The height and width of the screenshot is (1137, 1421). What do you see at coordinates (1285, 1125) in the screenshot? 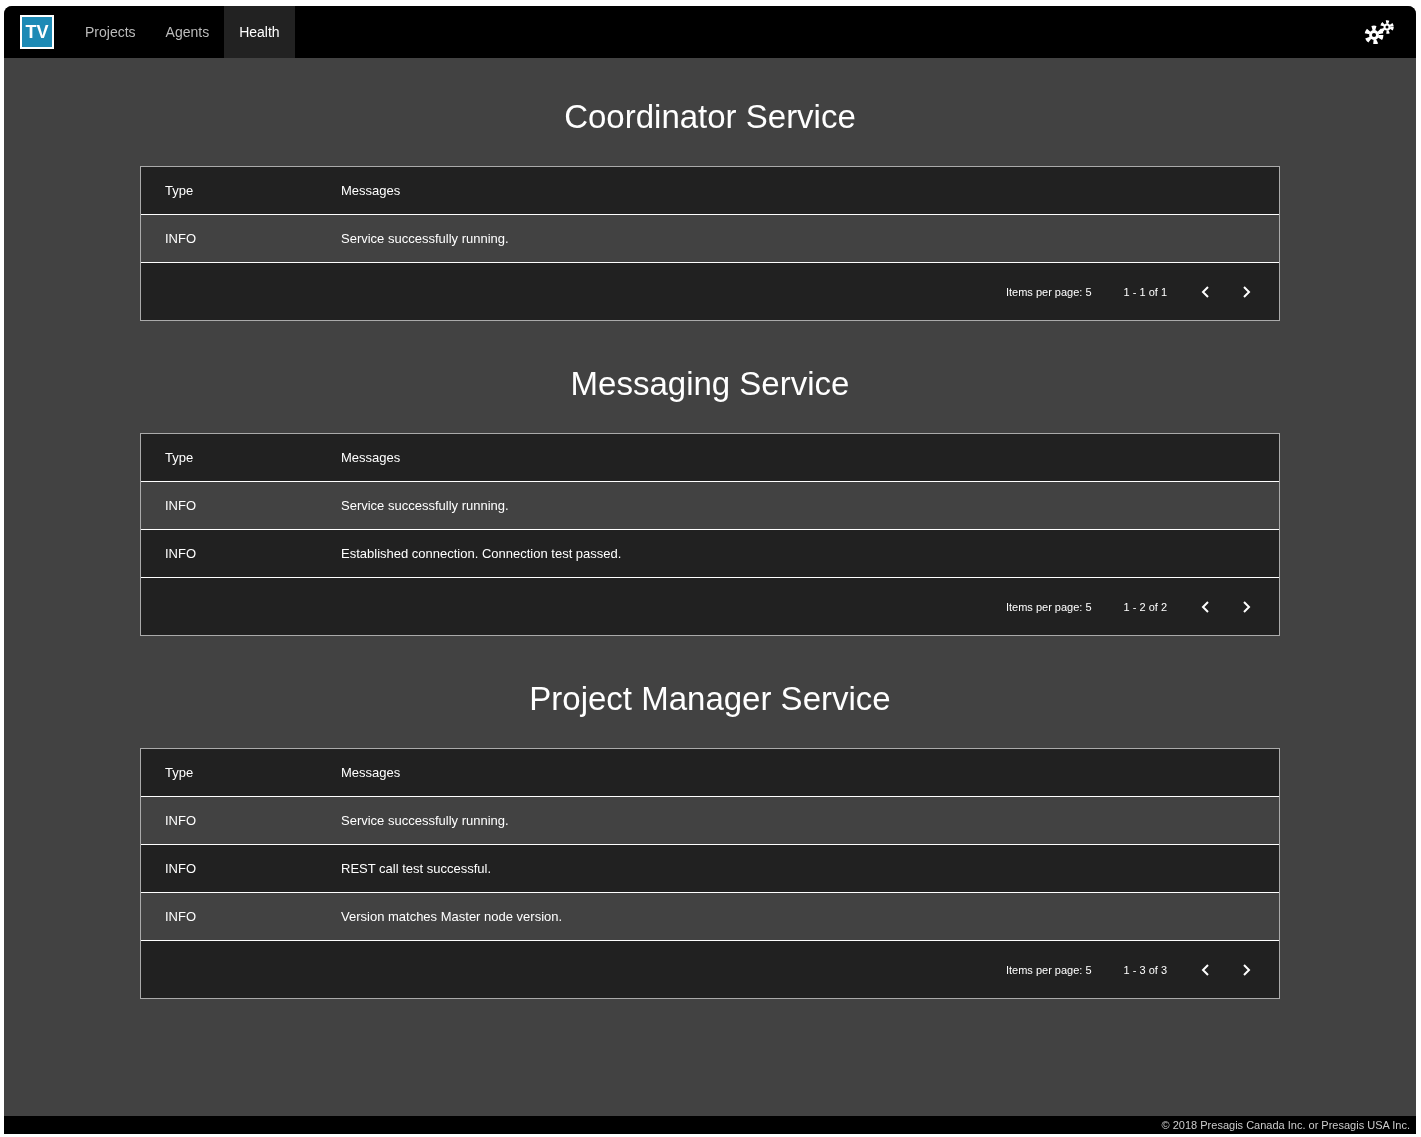
I see `copyright-text: © 2018 Presagis Canada Inc. or Presagis USA Inc.` at bounding box center [1285, 1125].